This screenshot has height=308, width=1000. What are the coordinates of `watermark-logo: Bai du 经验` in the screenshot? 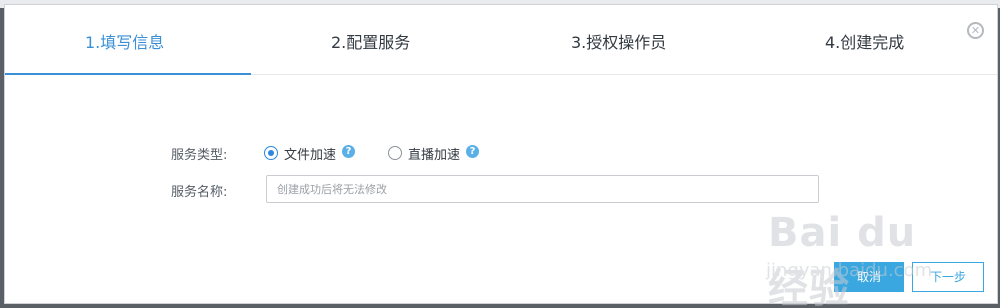 It's located at (842, 259).